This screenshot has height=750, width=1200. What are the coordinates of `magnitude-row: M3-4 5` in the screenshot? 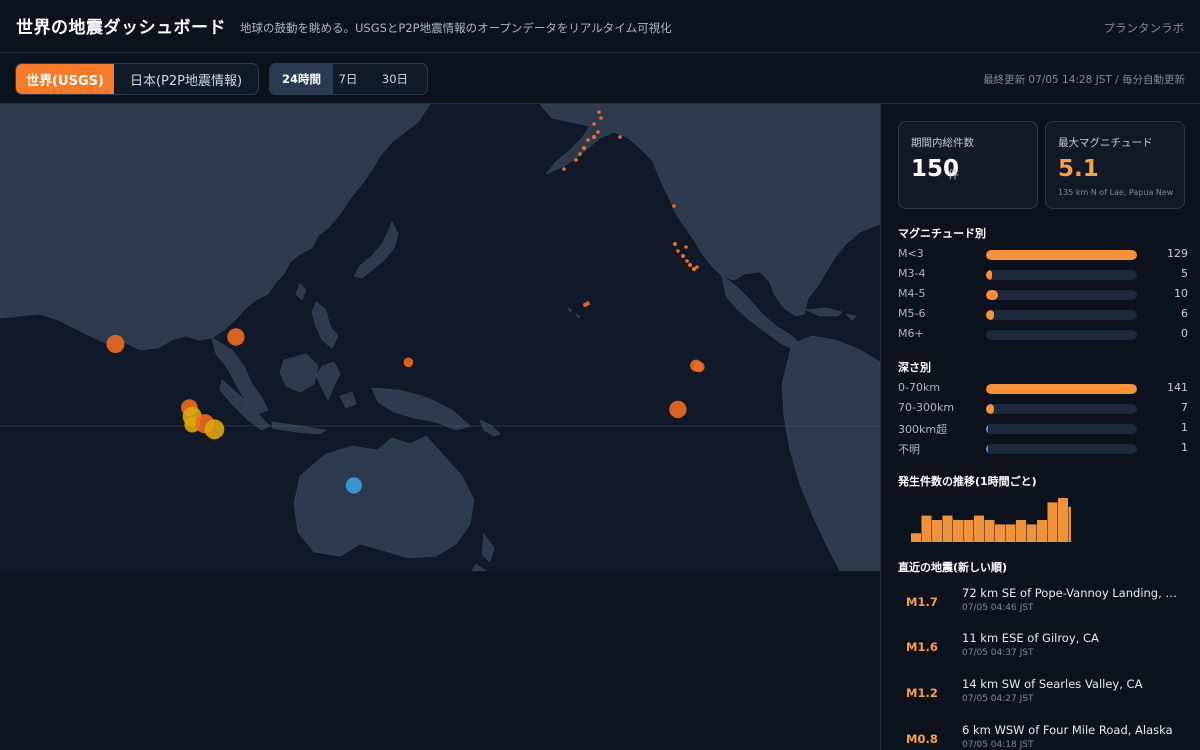 It's located at (1043, 274).